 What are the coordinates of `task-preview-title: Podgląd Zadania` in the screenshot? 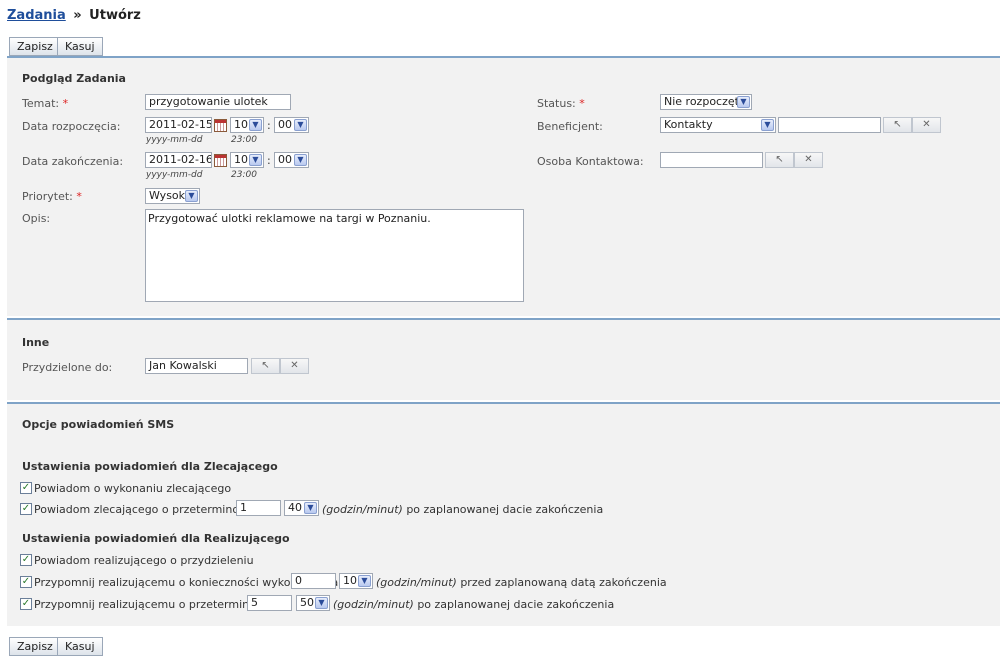 It's located at (74, 78).